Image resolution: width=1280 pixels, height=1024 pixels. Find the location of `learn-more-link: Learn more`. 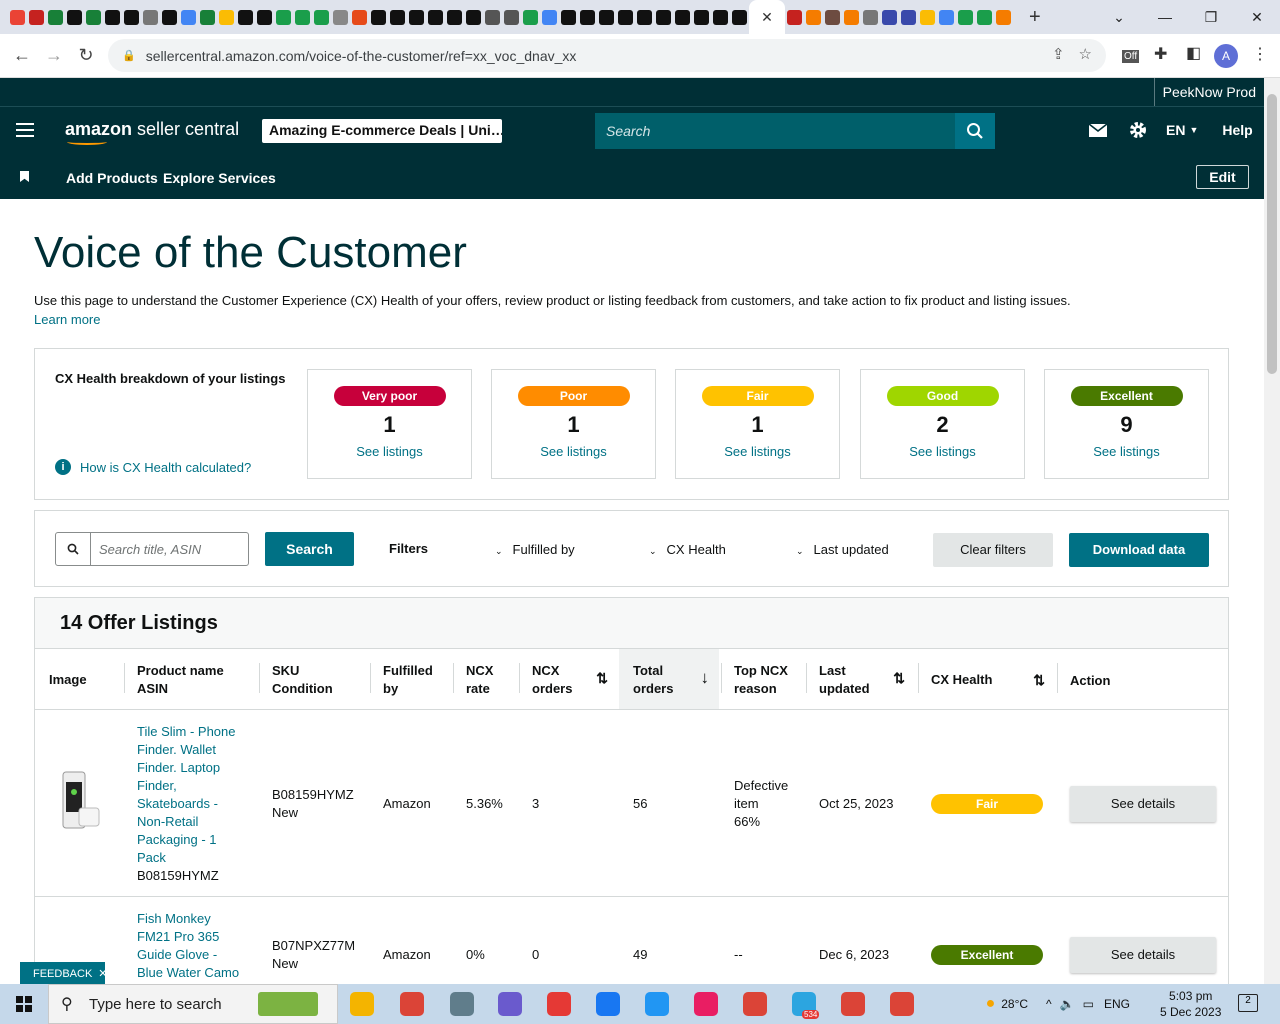

learn-more-link: Learn more is located at coordinates (67, 319).